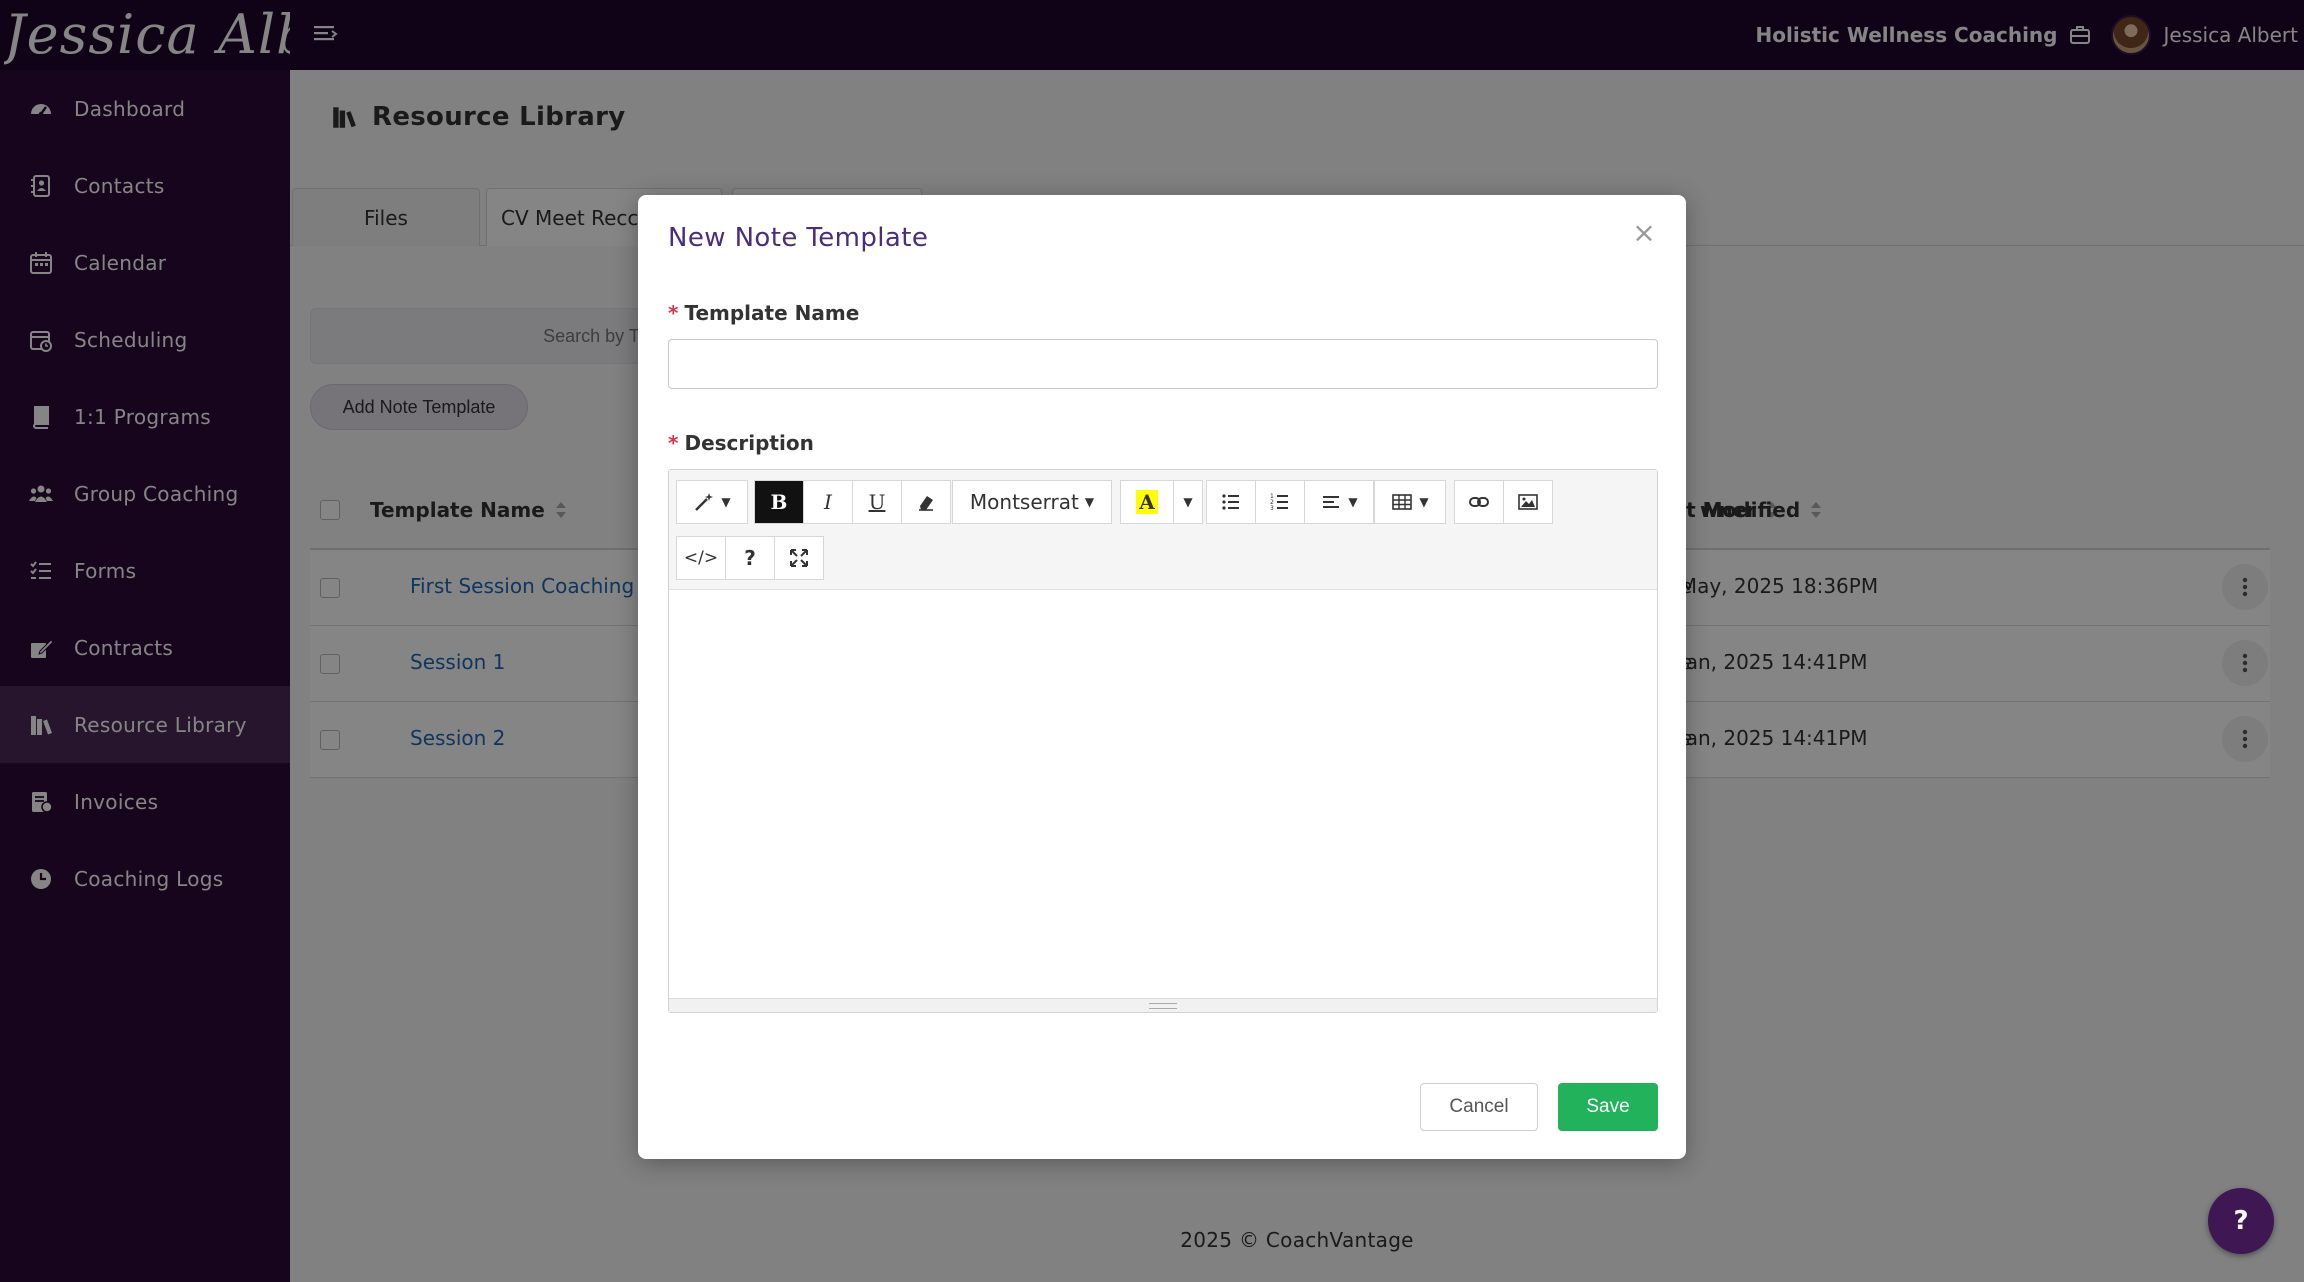 This screenshot has height=1282, width=2304. I want to click on insert-group, so click(1503, 502).